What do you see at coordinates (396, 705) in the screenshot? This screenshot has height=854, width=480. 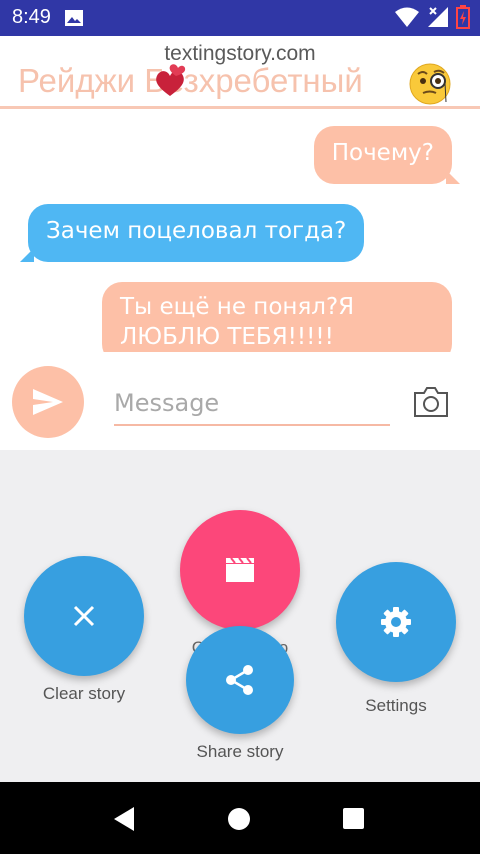 I see `settings-label: Settings` at bounding box center [396, 705].